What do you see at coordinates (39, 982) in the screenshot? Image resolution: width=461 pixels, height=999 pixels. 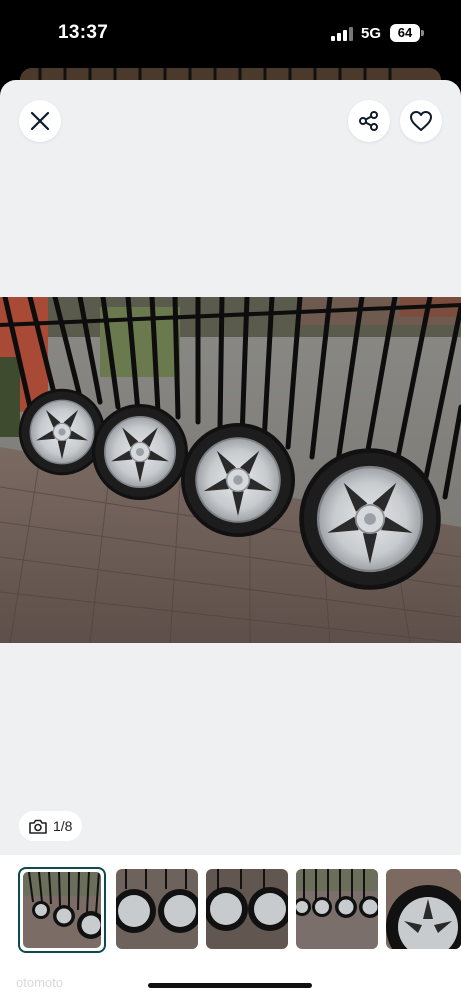 I see `watermark: otomoto` at bounding box center [39, 982].